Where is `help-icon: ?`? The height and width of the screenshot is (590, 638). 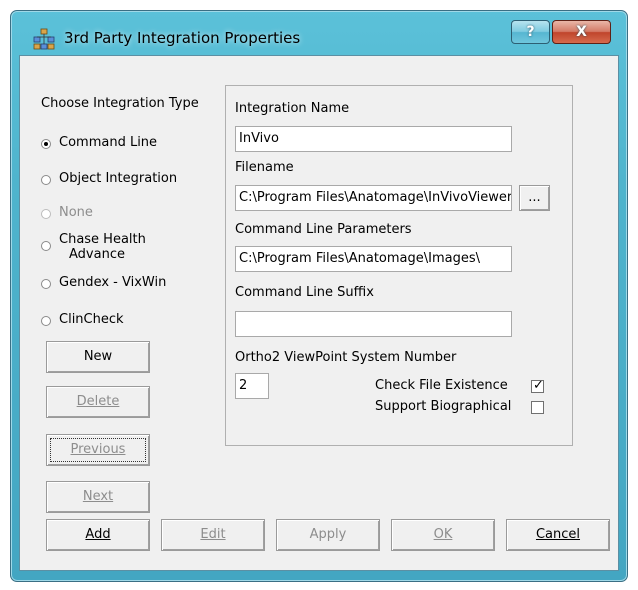 help-icon: ? is located at coordinates (530, 32).